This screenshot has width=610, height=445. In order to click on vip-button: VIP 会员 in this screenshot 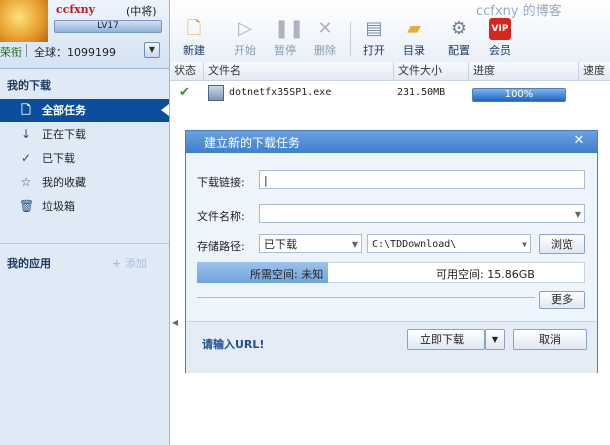, I will do `click(500, 40)`.